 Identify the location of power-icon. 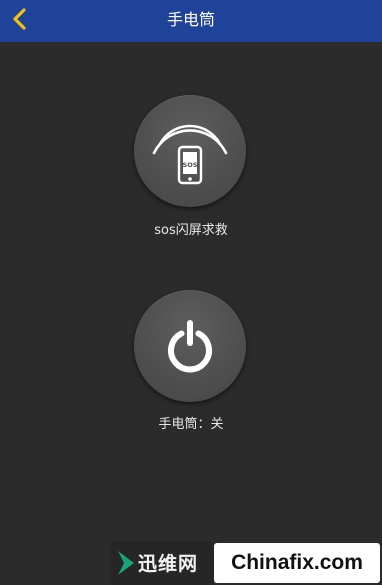
(190, 346).